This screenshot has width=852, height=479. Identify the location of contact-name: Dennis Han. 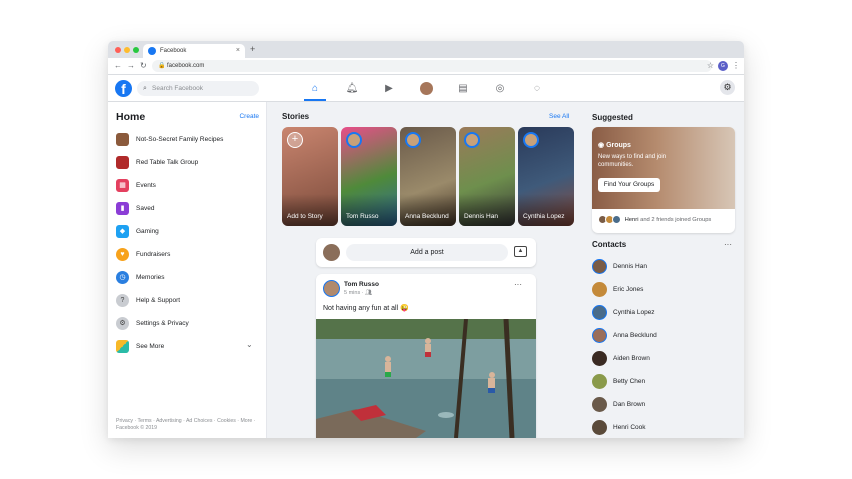
(630, 266).